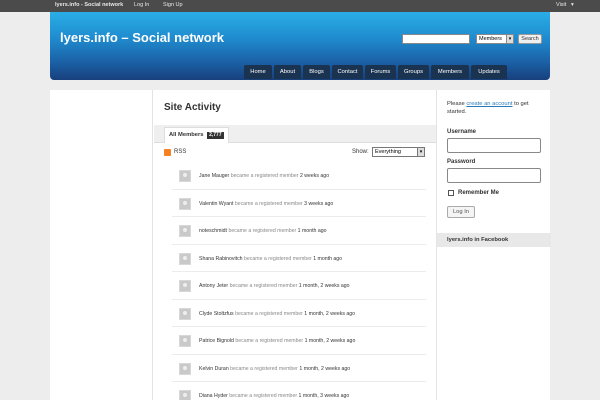  What do you see at coordinates (295, 134) in the screenshot?
I see `activity-subnav: All Members 2,777` at bounding box center [295, 134].